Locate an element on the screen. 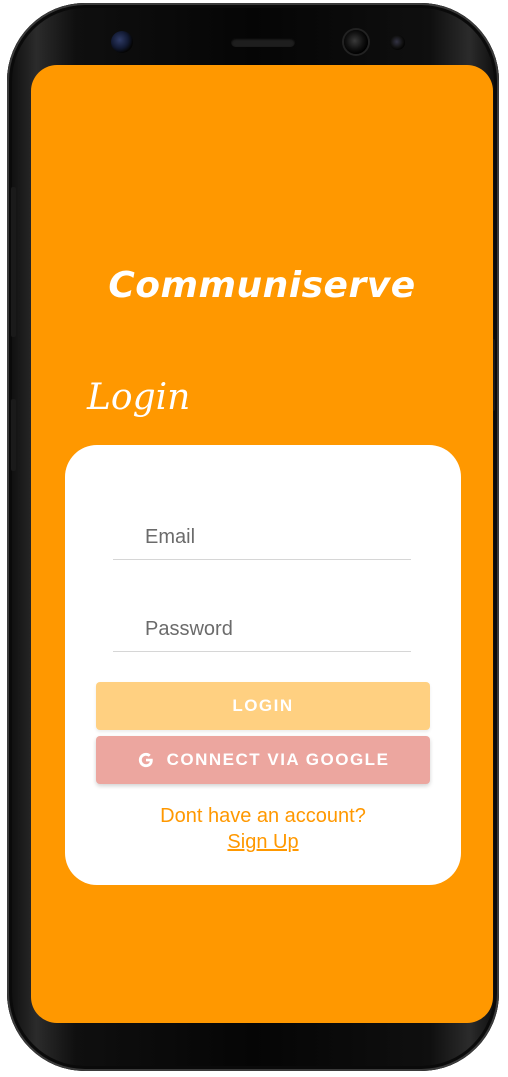 The image size is (508, 1077). password-field is located at coordinates (262, 629).